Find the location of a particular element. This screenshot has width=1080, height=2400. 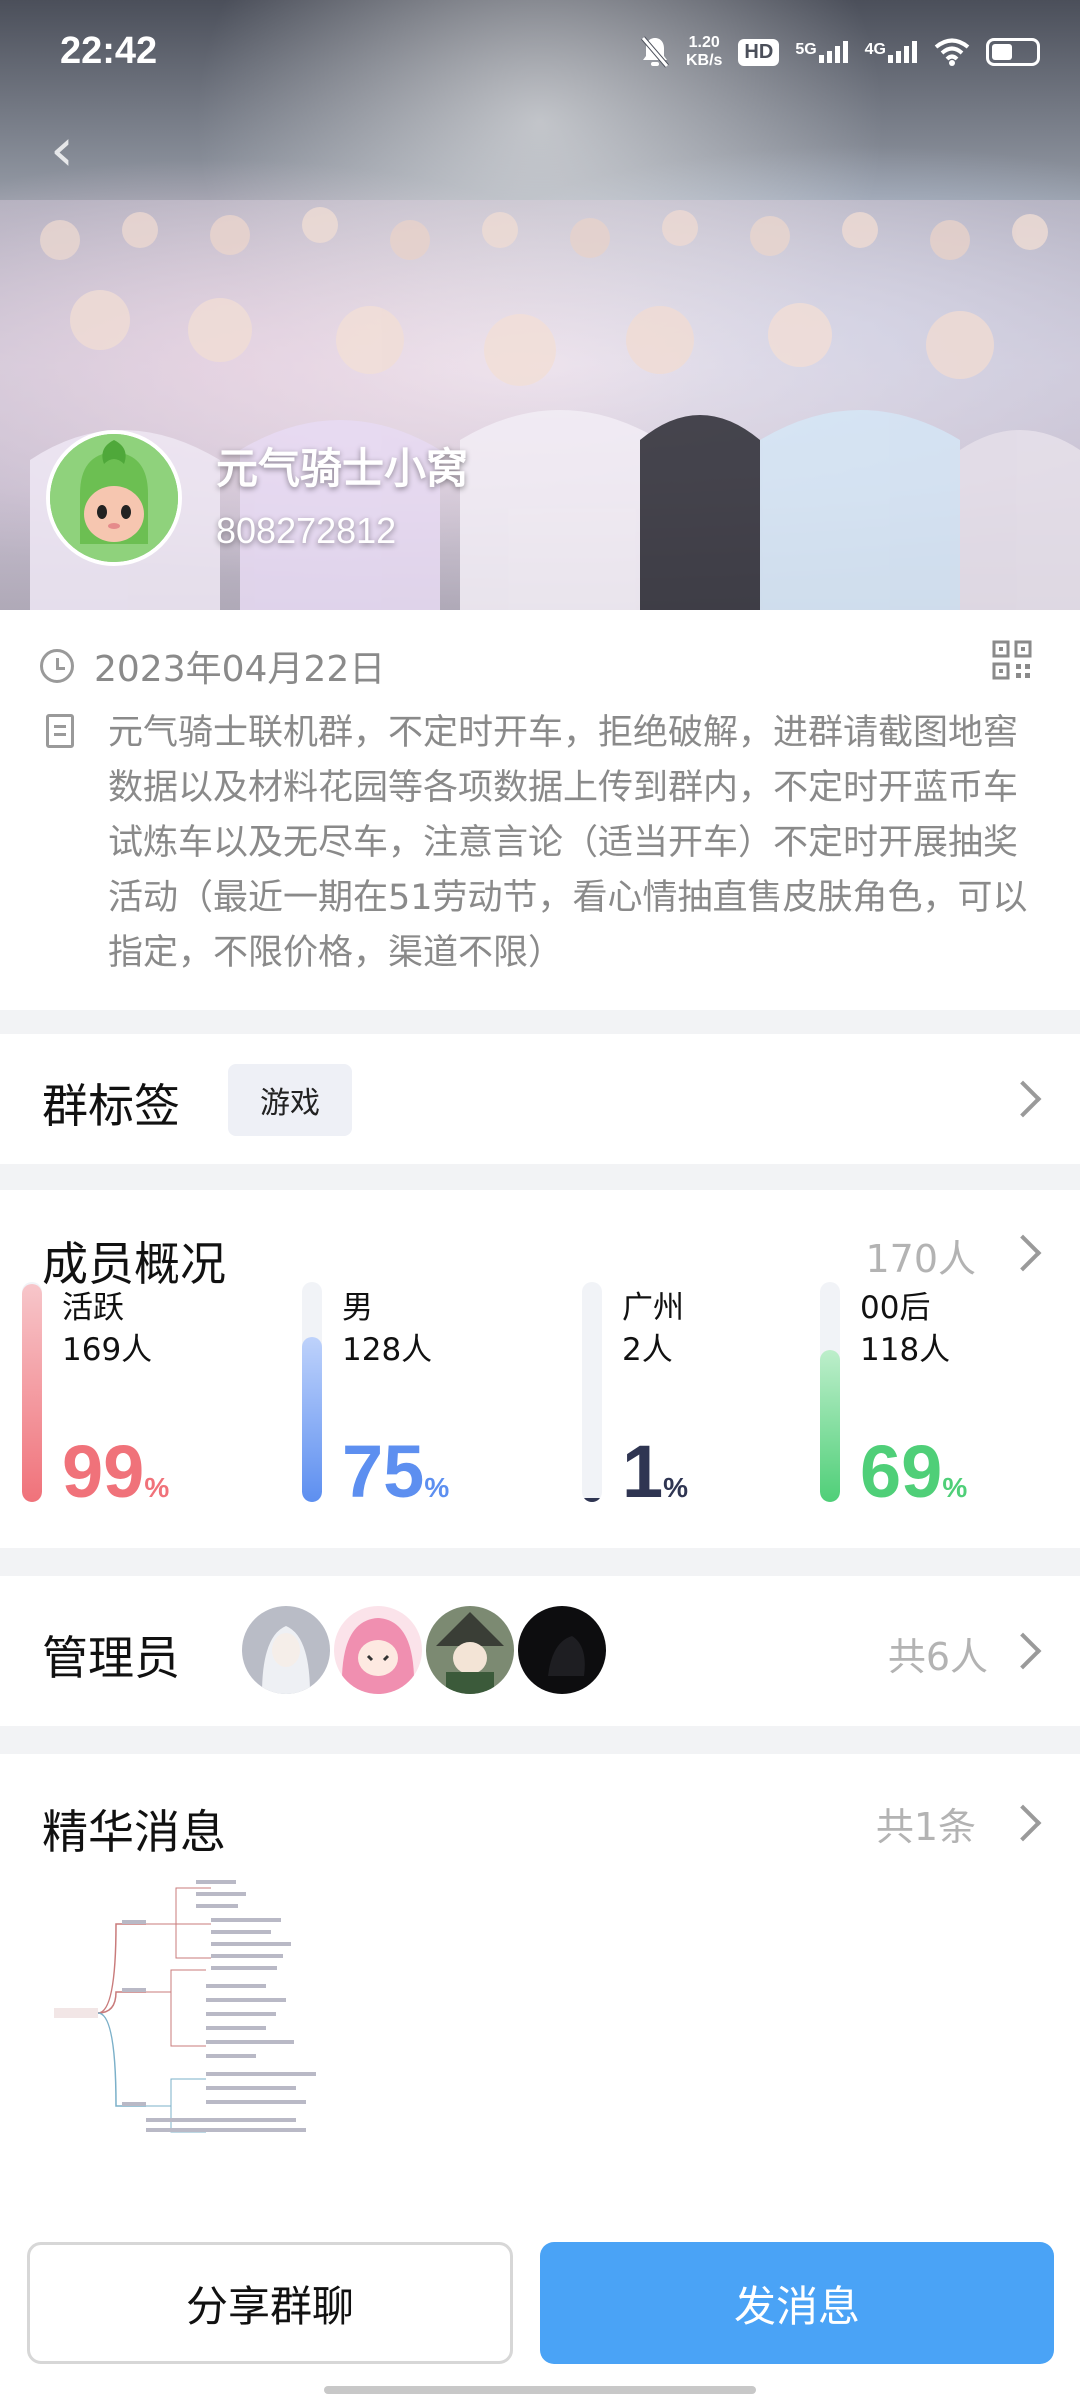

stat-count: 128人 is located at coordinates (387, 1350).